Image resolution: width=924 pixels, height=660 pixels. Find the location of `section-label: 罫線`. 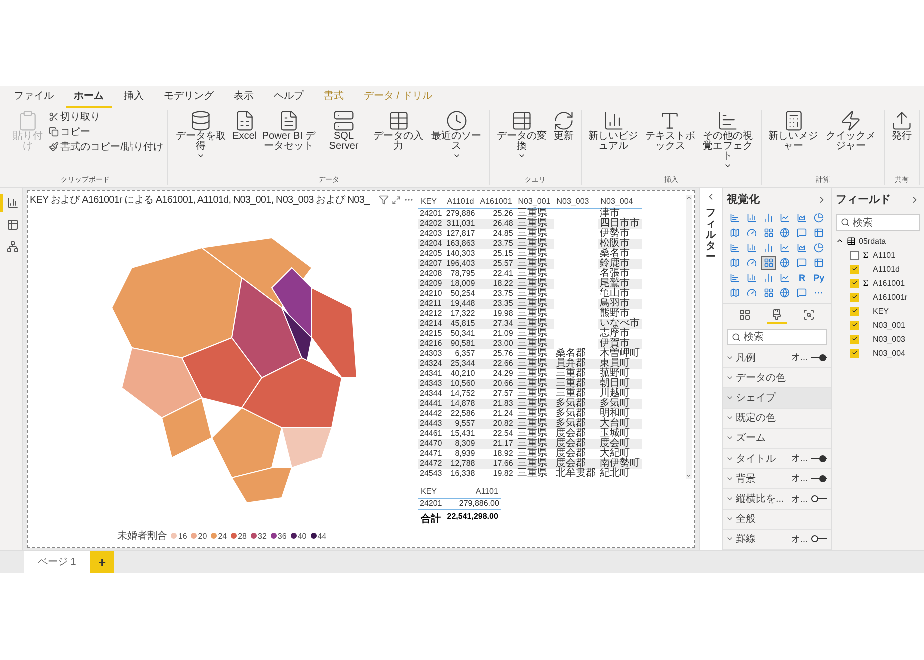

section-label: 罫線 is located at coordinates (746, 539).